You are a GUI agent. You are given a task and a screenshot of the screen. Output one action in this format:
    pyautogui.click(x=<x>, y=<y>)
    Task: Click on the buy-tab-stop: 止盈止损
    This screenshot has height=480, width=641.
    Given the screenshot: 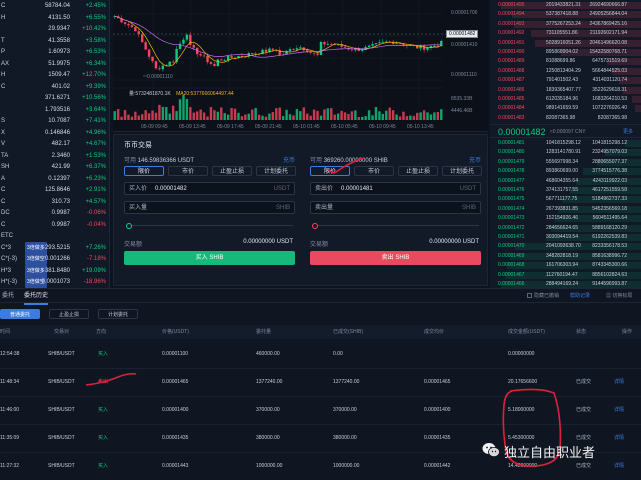 What is the action you would take?
    pyautogui.click(x=232, y=171)
    